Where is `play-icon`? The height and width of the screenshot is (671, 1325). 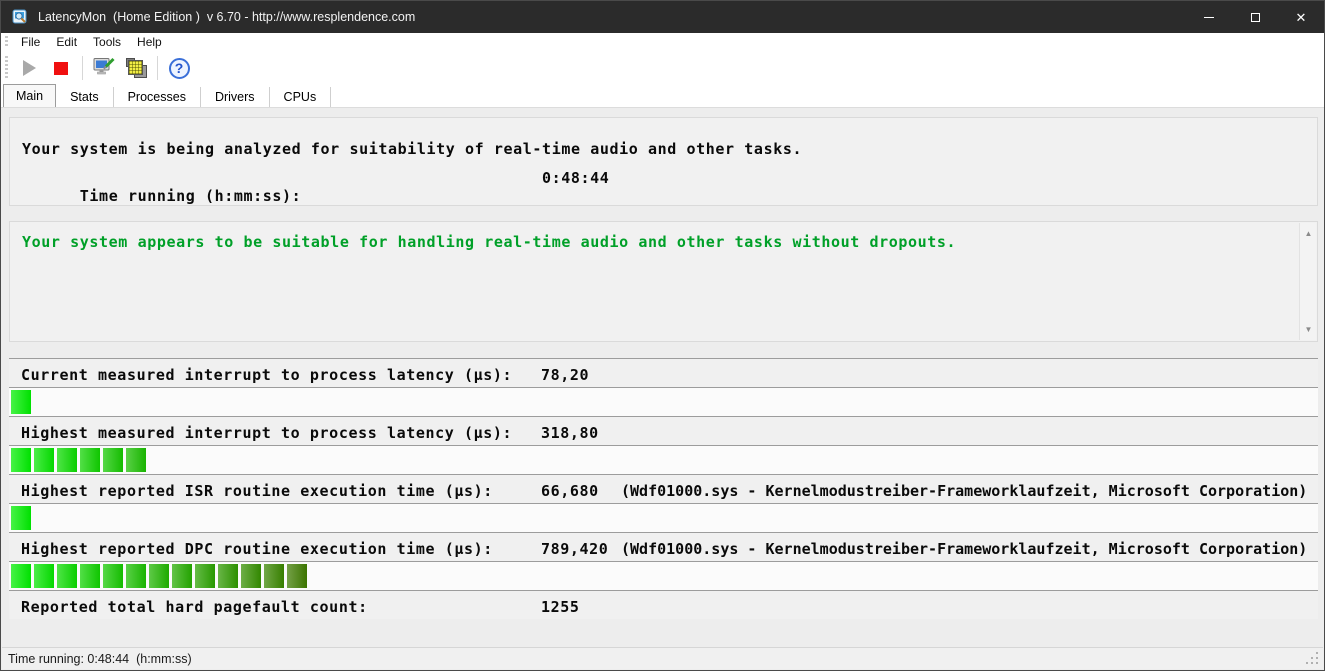 play-icon is located at coordinates (29, 68).